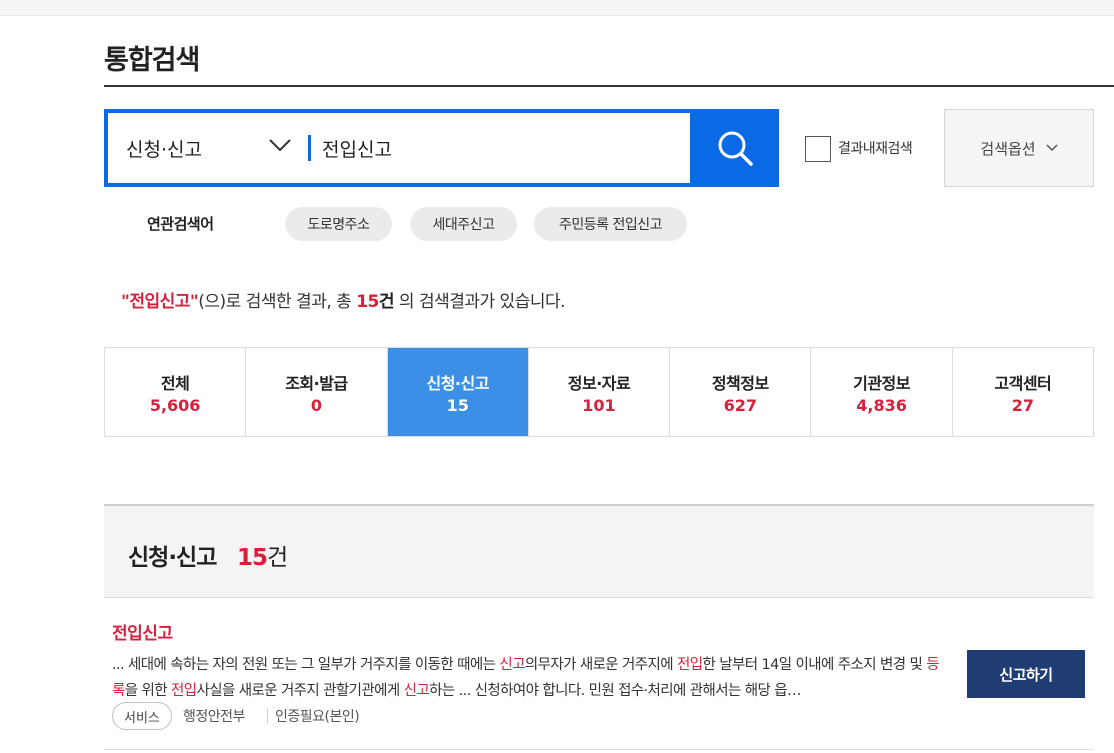 Image resolution: width=1114 pixels, height=753 pixels. I want to click on tab-info-data: 정보·자료 101, so click(599, 392).